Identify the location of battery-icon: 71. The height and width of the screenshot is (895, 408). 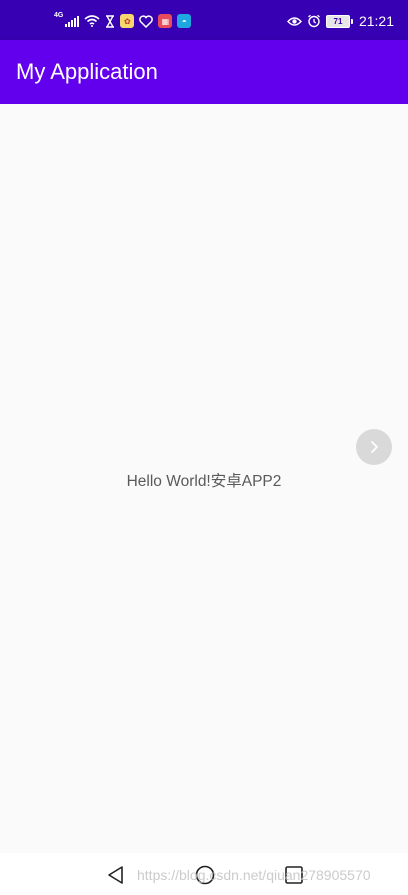
(339, 21).